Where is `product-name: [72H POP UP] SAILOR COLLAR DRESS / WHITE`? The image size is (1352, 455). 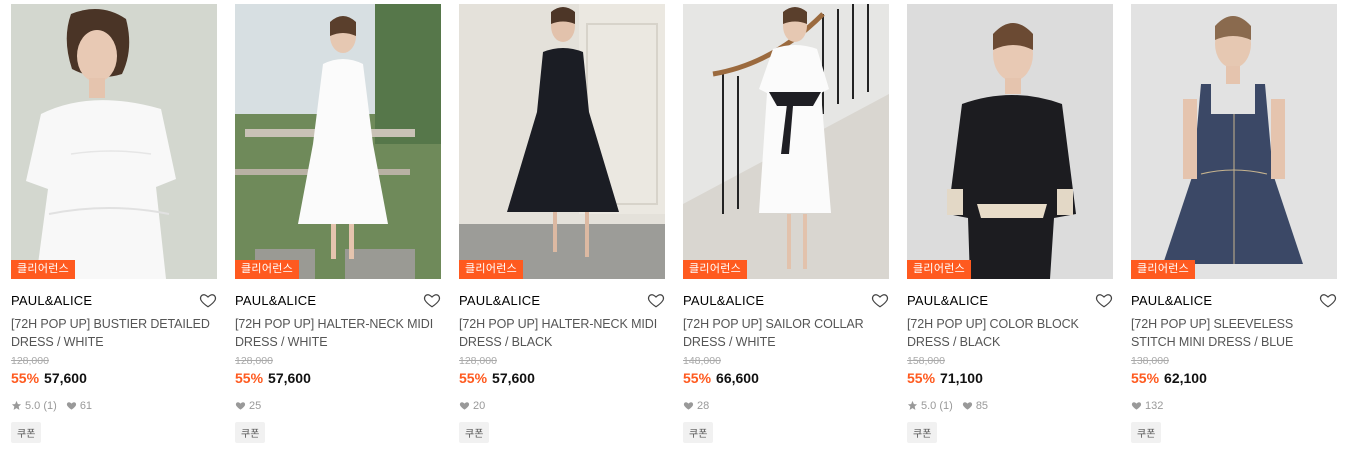 product-name: [72H POP UP] SAILOR COLLAR DRESS / WHITE is located at coordinates (786, 333).